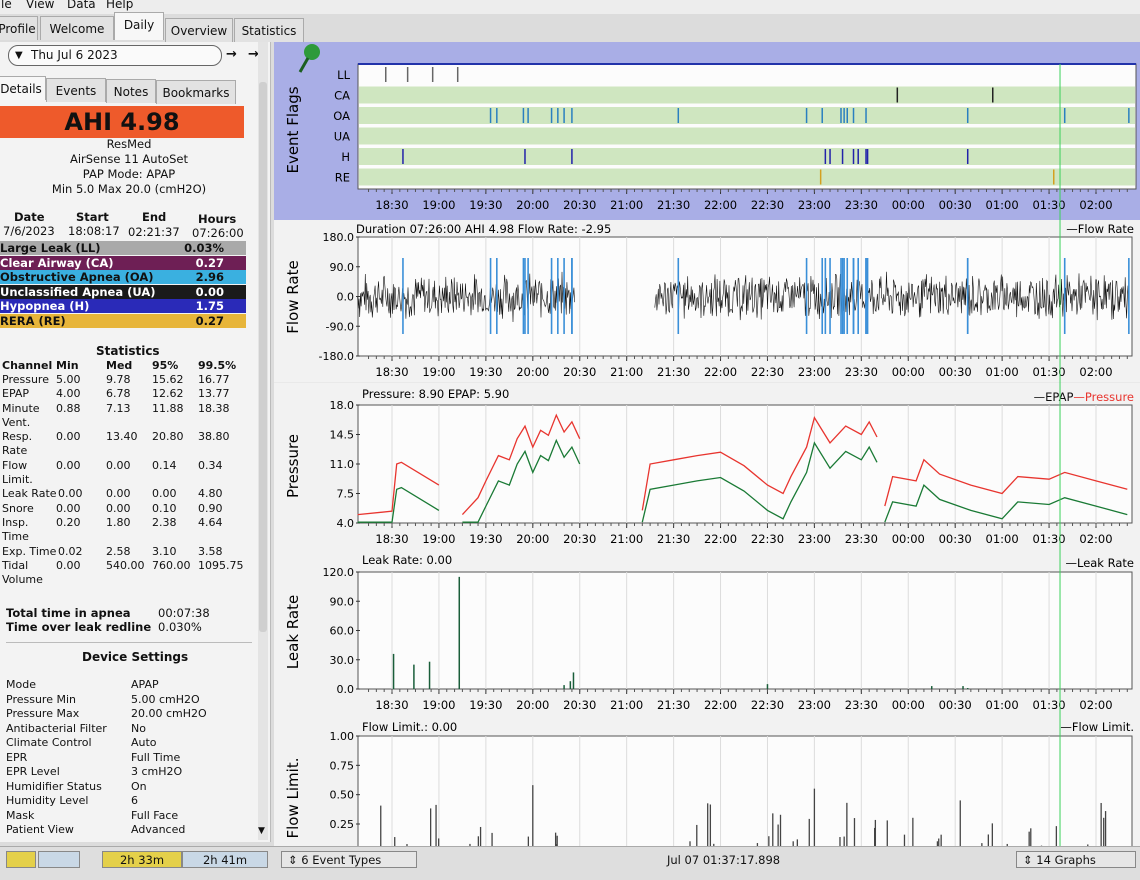 This screenshot has height=880, width=1140. I want to click on flowlimit-header: Flow Limit.: 0.00, so click(409, 727).